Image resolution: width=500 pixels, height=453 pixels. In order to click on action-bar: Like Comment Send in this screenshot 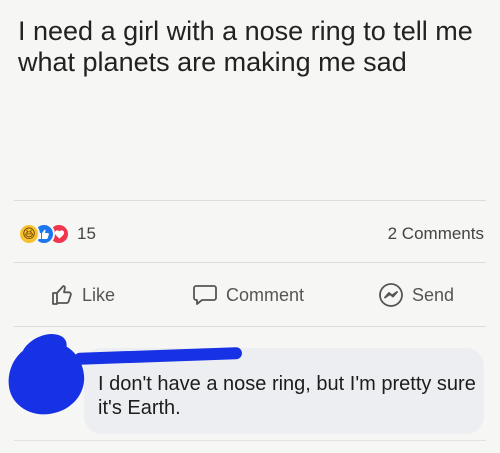, I will do `click(250, 295)`.